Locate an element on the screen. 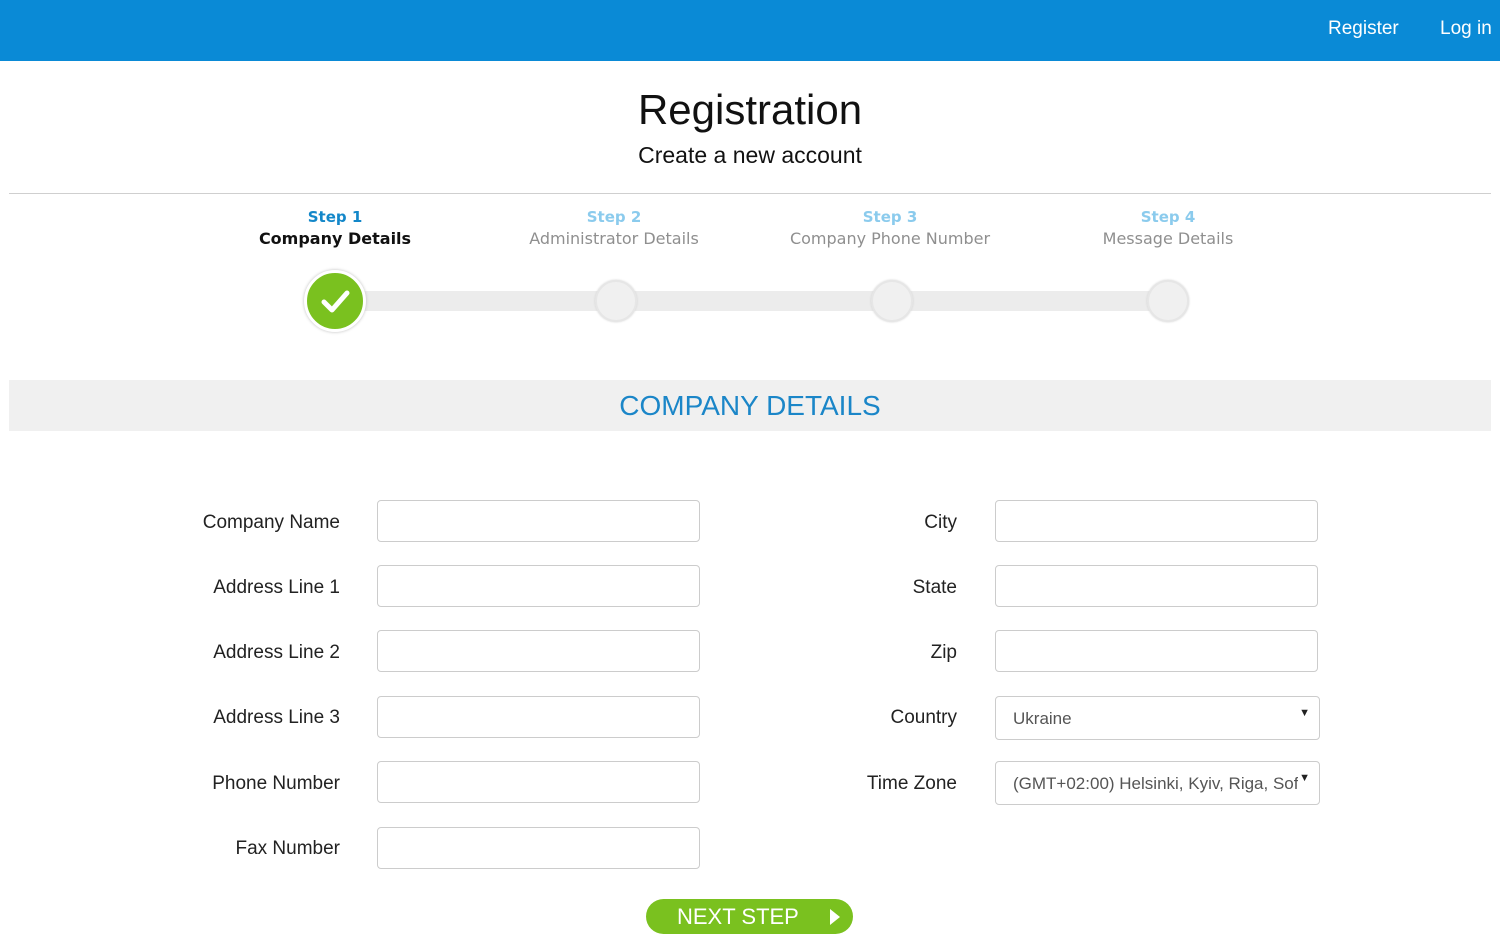 This screenshot has width=1500, height=950. step-3-number: Step 3 is located at coordinates (890, 217).